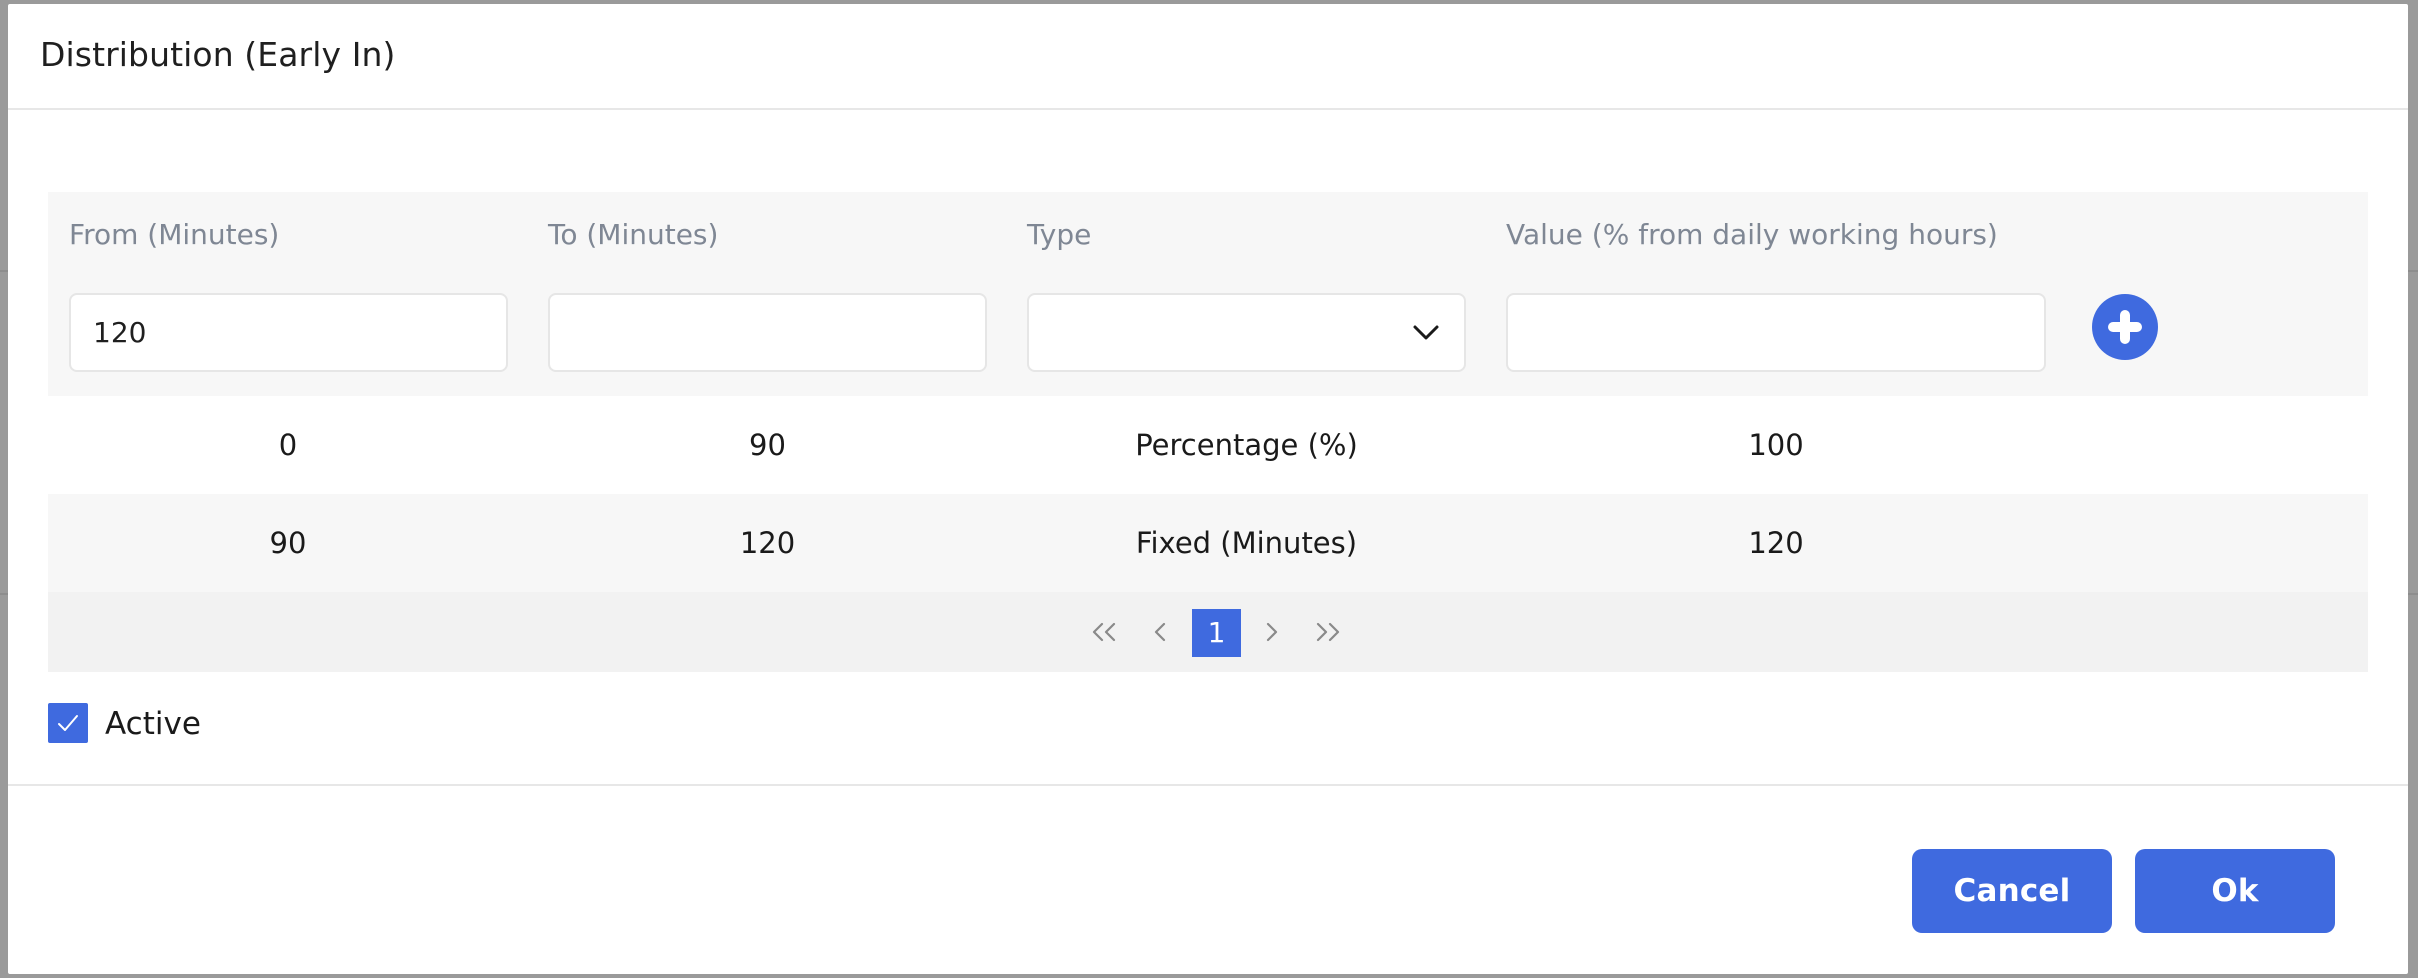 Image resolution: width=2418 pixels, height=978 pixels. Describe the element at coordinates (153, 724) in the screenshot. I see `active-label: Active` at that location.